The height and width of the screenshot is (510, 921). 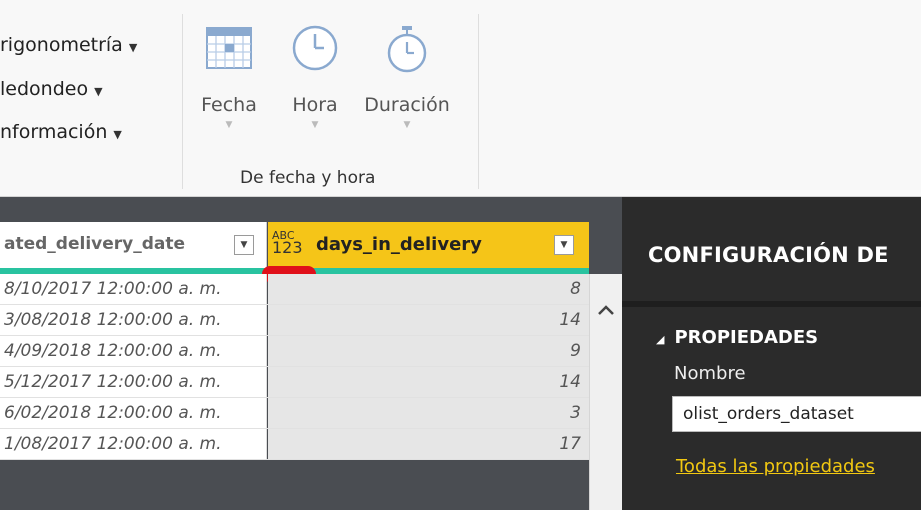 I want to click on days-cell: 17, so click(x=428, y=444).